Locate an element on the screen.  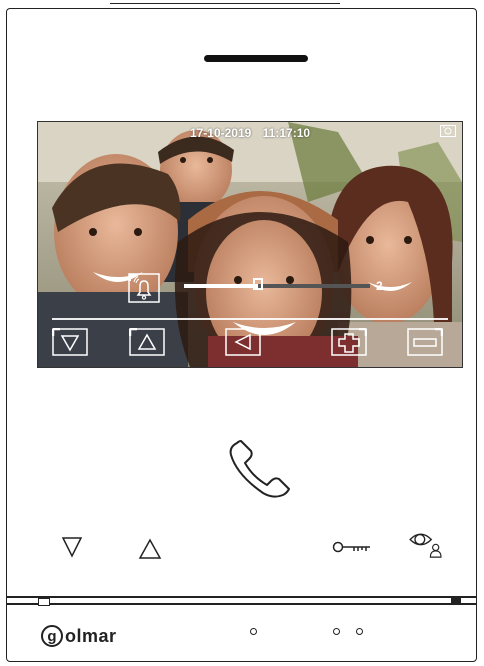
base-divider-bottom is located at coordinates (241, 604).